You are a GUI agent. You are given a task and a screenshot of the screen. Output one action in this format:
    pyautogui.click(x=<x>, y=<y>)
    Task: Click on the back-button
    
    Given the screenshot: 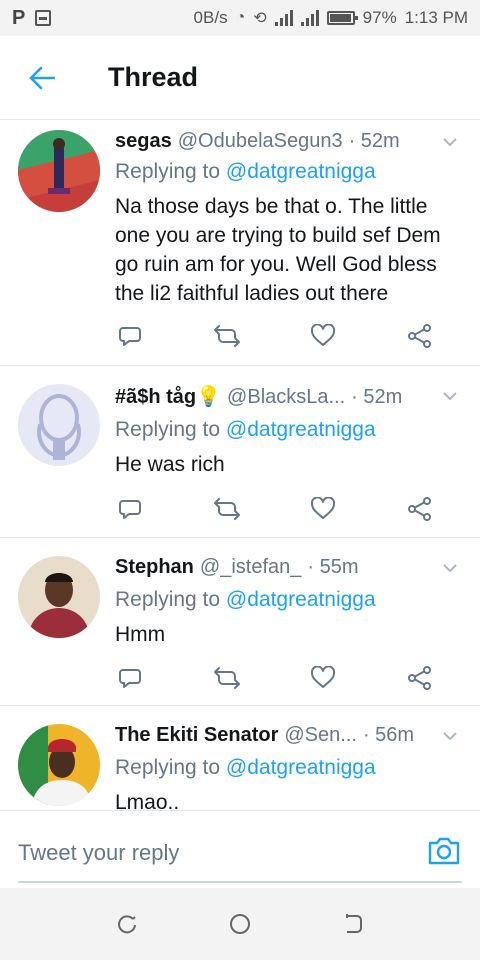 What is the action you would take?
    pyautogui.click(x=42, y=78)
    